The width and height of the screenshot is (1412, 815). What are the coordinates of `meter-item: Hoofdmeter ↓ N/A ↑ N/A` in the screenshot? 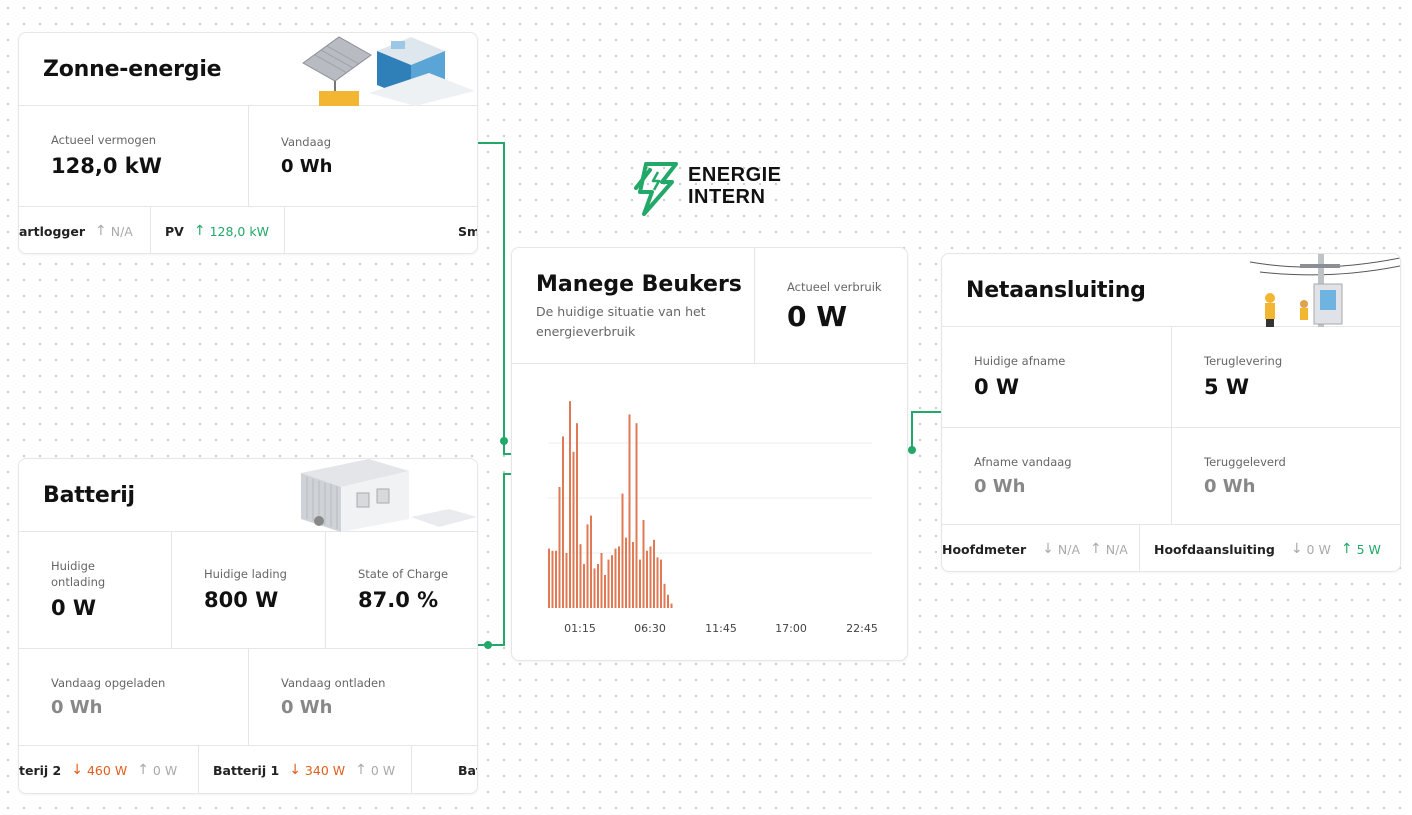 It's located at (1041, 548).